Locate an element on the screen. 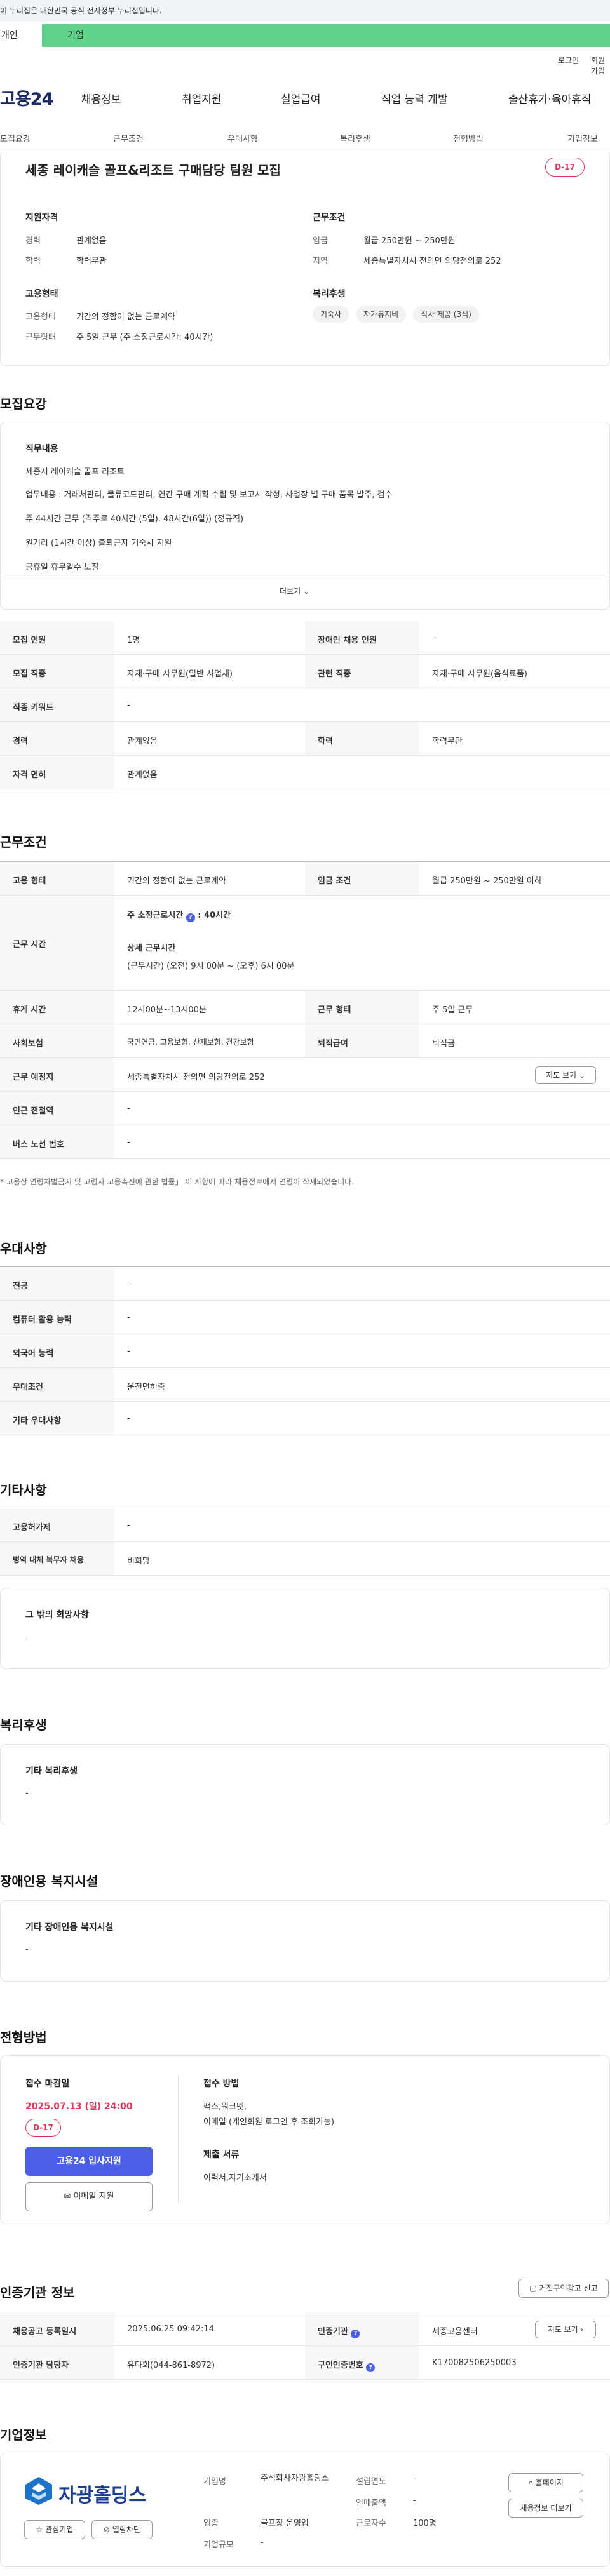 The width and height of the screenshot is (610, 2576). interest-company-button: ☆ 관심기업 is located at coordinates (54, 2529).